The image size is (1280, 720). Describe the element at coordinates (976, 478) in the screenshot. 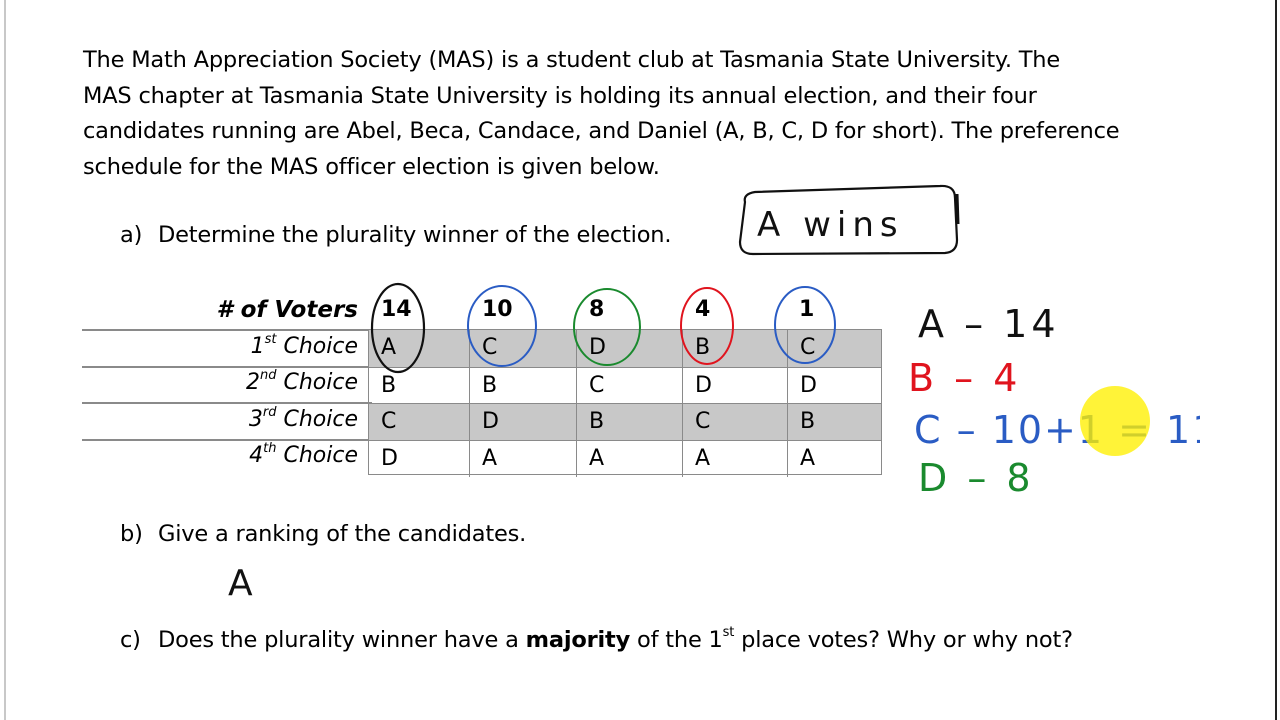

I see `tally-line-d: D – 8` at that location.